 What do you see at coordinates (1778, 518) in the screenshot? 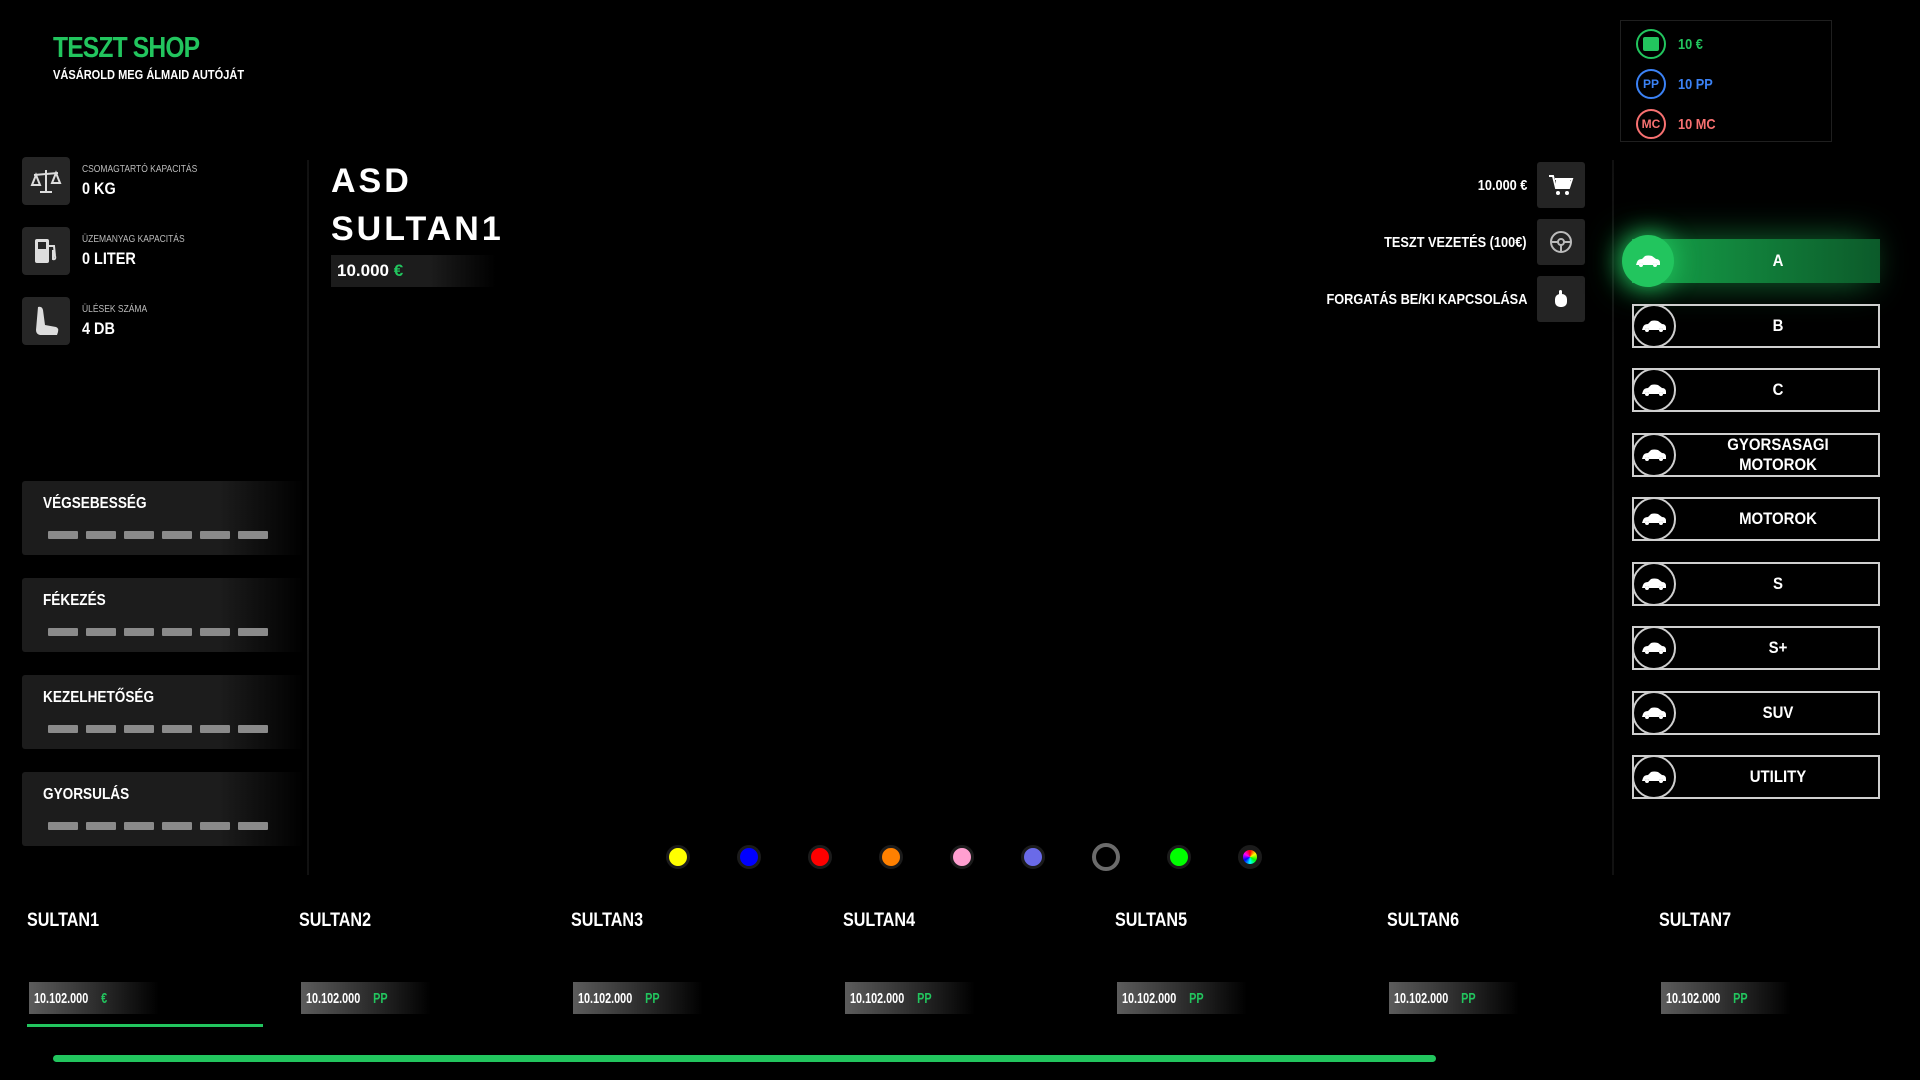
I see `category-label: MOTOROK` at bounding box center [1778, 518].